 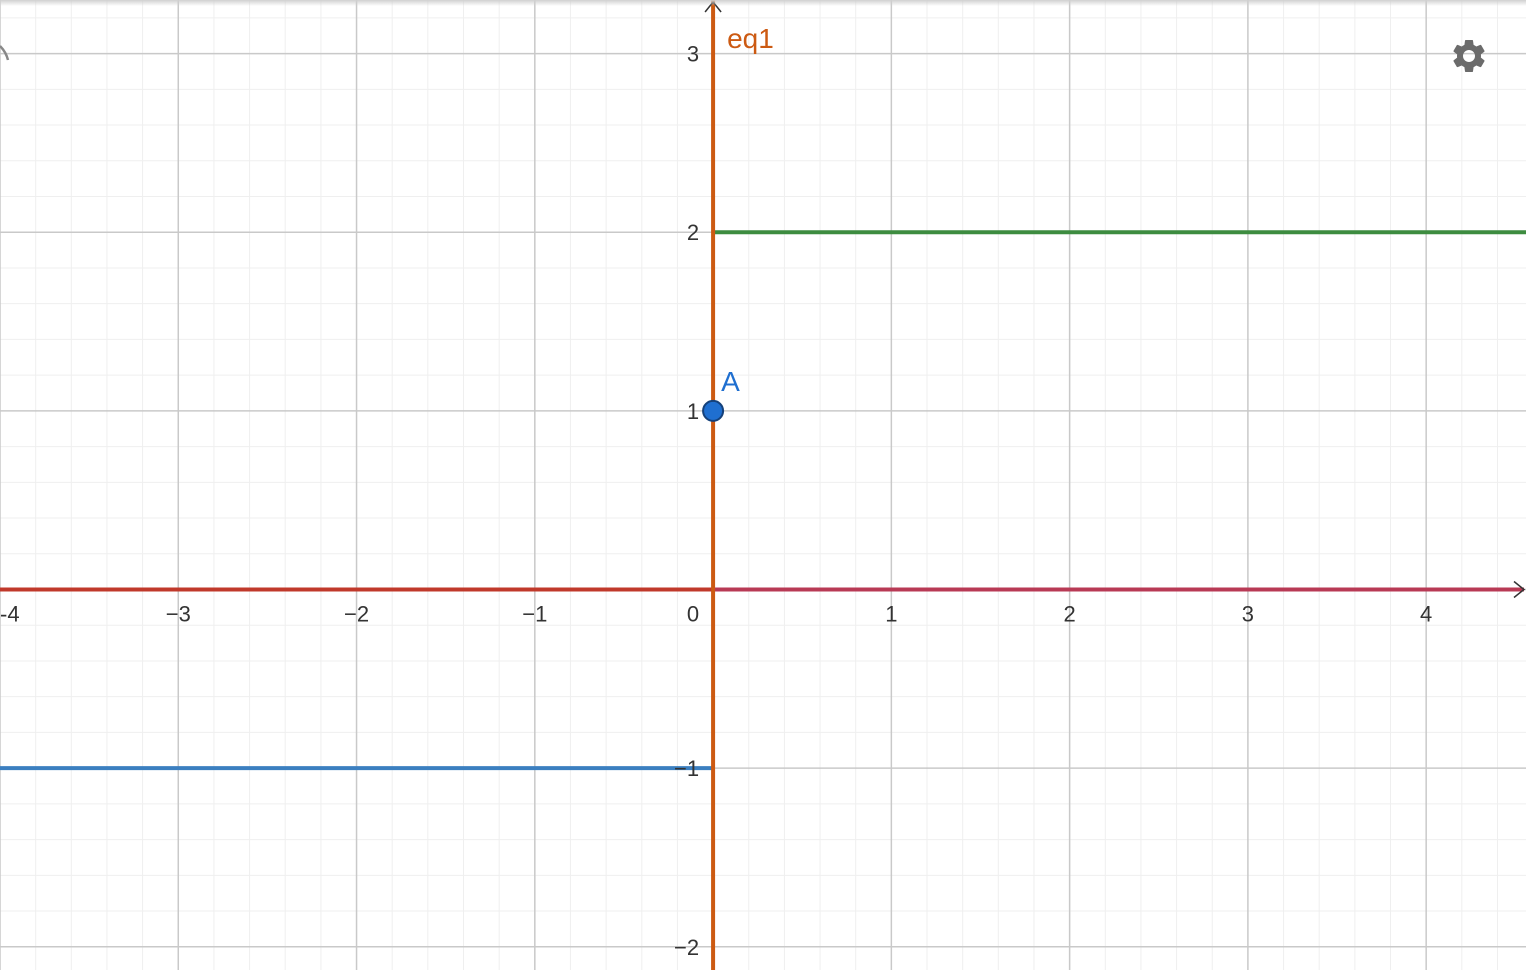 What do you see at coordinates (1248, 614) in the screenshot?
I see `x-tick-label: 3` at bounding box center [1248, 614].